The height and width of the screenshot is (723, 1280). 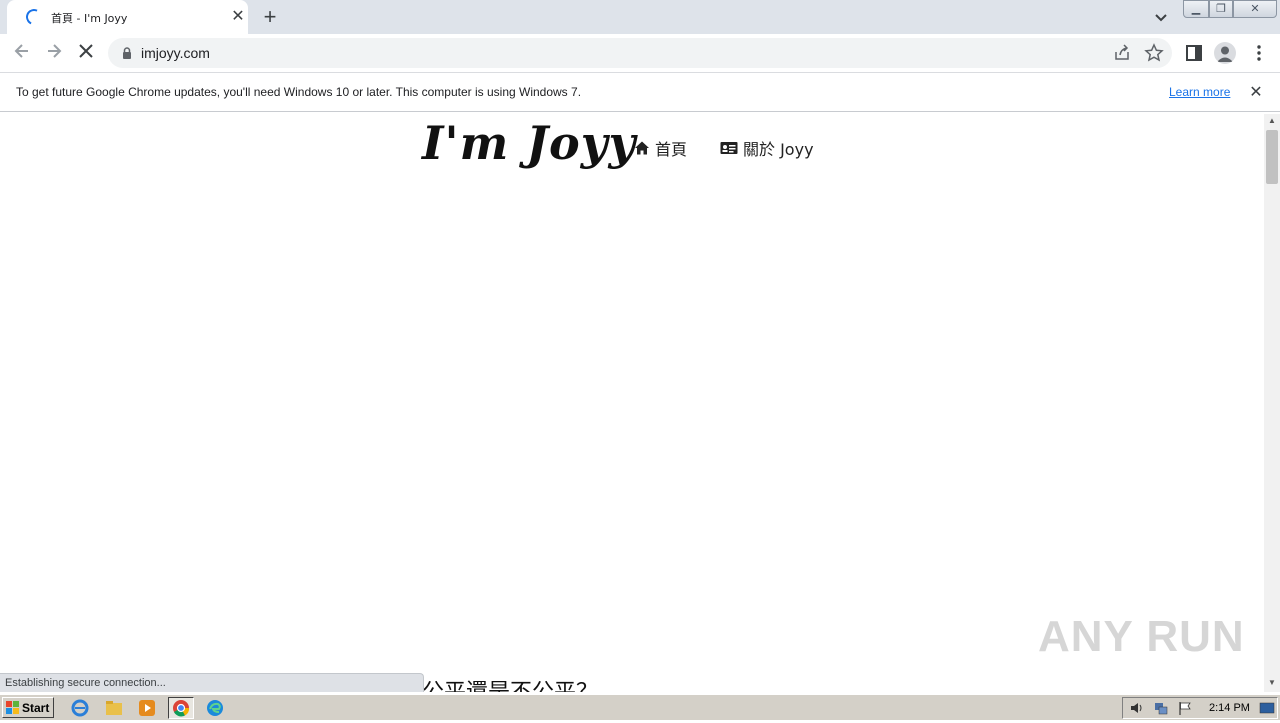 I want to click on share-icon, so click(x=1122, y=53).